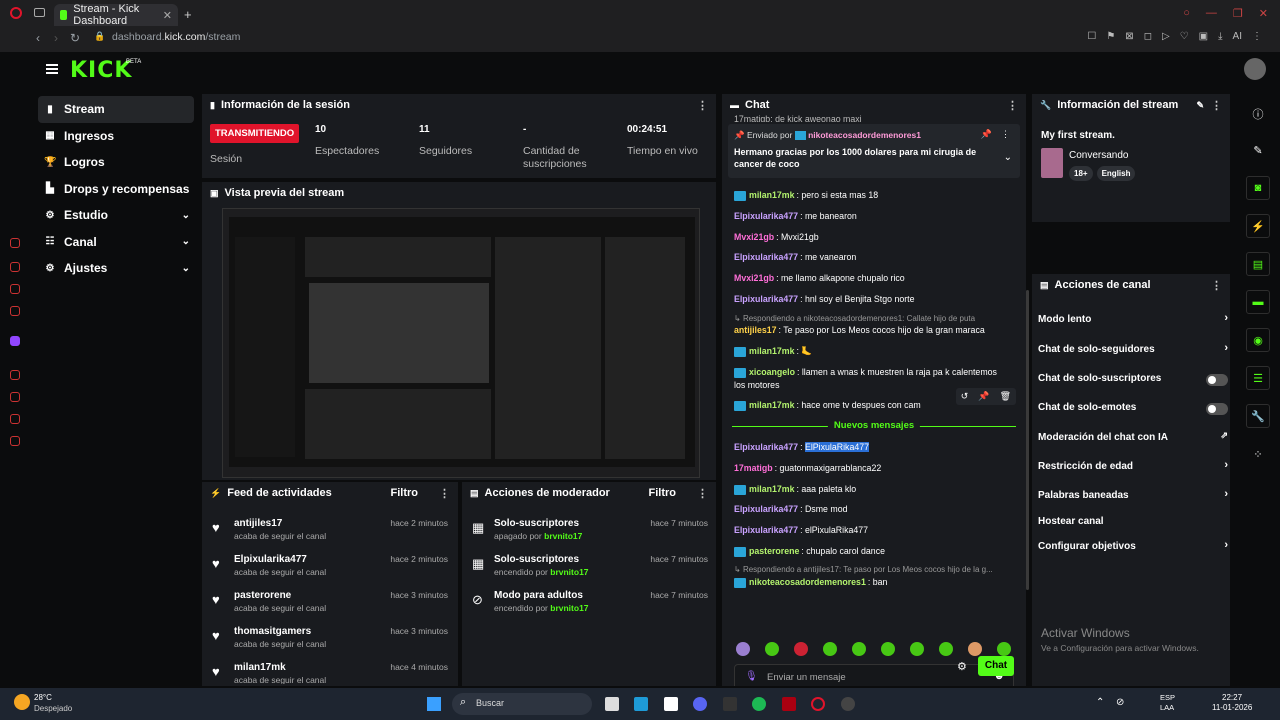 This screenshot has height=720, width=1280. Describe the element at coordinates (262, 595) in the screenshot. I see `feed-user: pasterorene` at that location.